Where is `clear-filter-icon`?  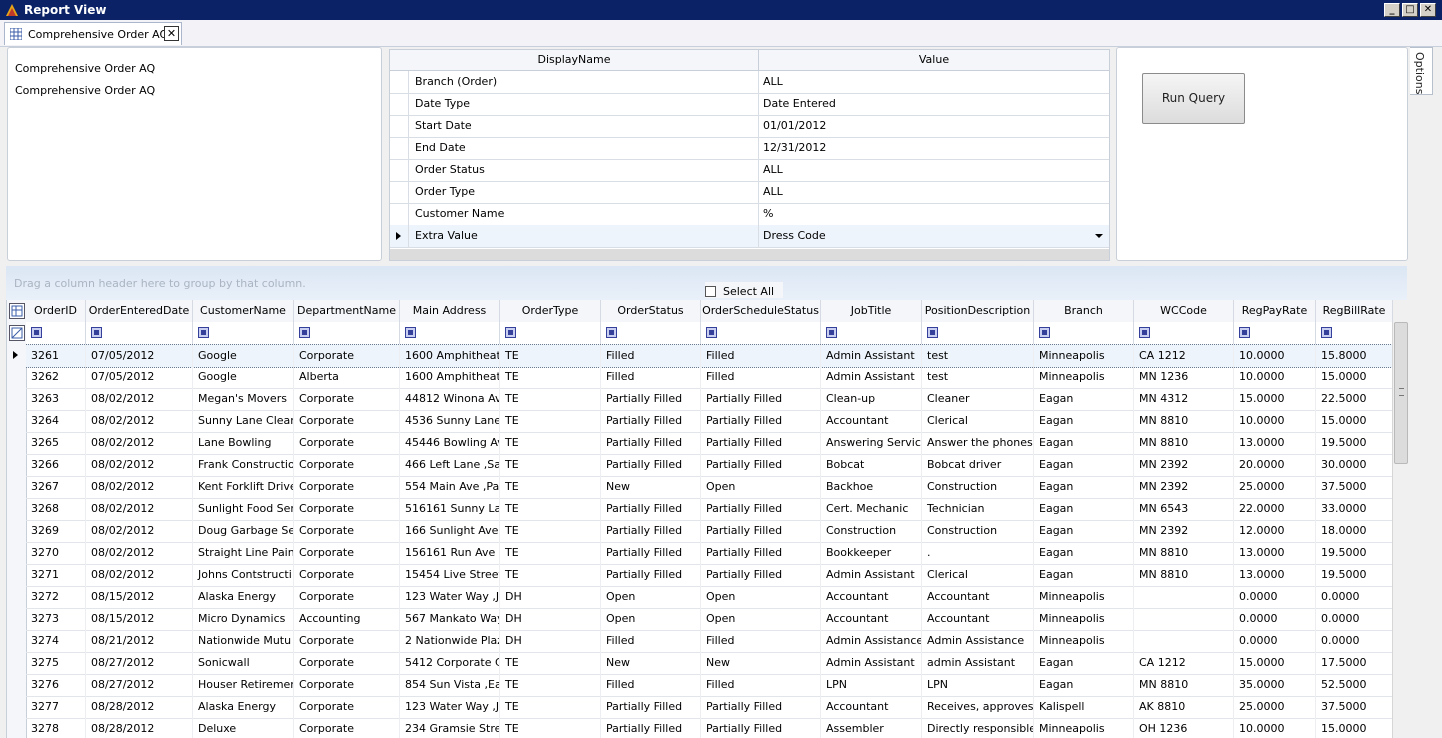
clear-filter-icon is located at coordinates (17, 333).